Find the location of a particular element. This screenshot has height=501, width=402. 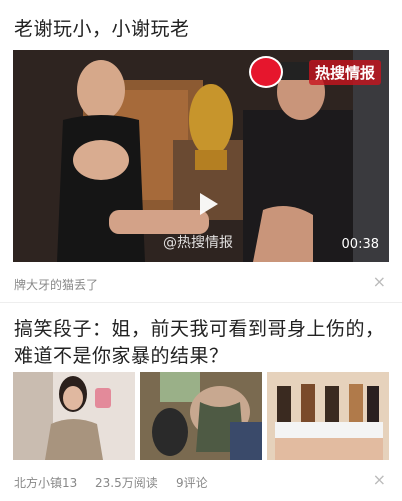

watermark-bottom: @热搜情报 is located at coordinates (198, 243).